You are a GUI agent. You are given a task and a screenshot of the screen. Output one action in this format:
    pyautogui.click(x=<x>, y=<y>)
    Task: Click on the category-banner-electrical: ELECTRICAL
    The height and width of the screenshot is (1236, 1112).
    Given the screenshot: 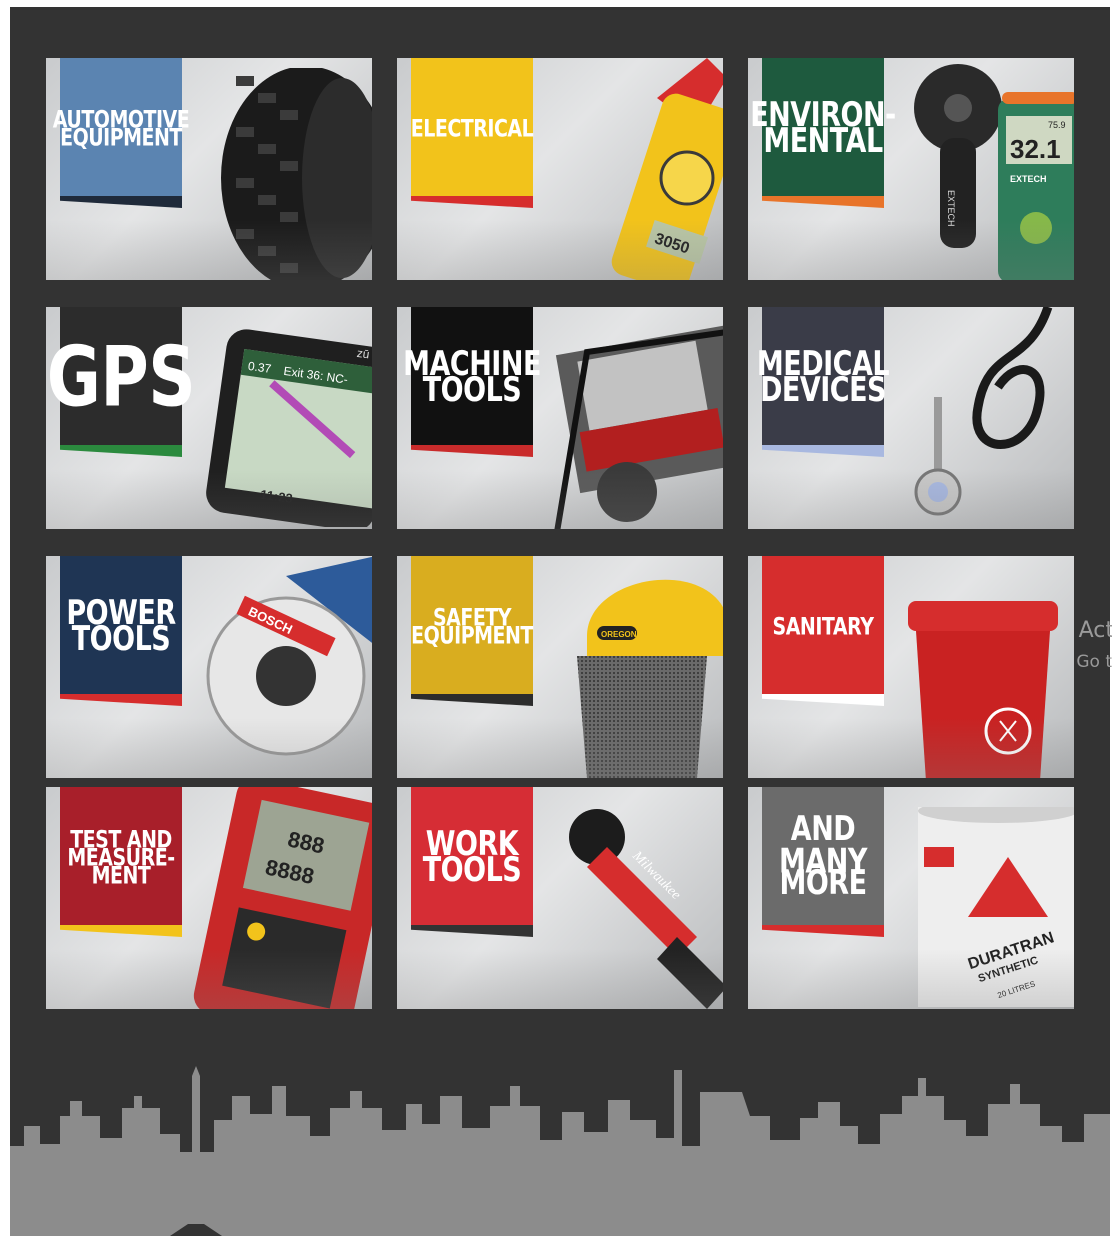 What is the action you would take?
    pyautogui.click(x=472, y=133)
    